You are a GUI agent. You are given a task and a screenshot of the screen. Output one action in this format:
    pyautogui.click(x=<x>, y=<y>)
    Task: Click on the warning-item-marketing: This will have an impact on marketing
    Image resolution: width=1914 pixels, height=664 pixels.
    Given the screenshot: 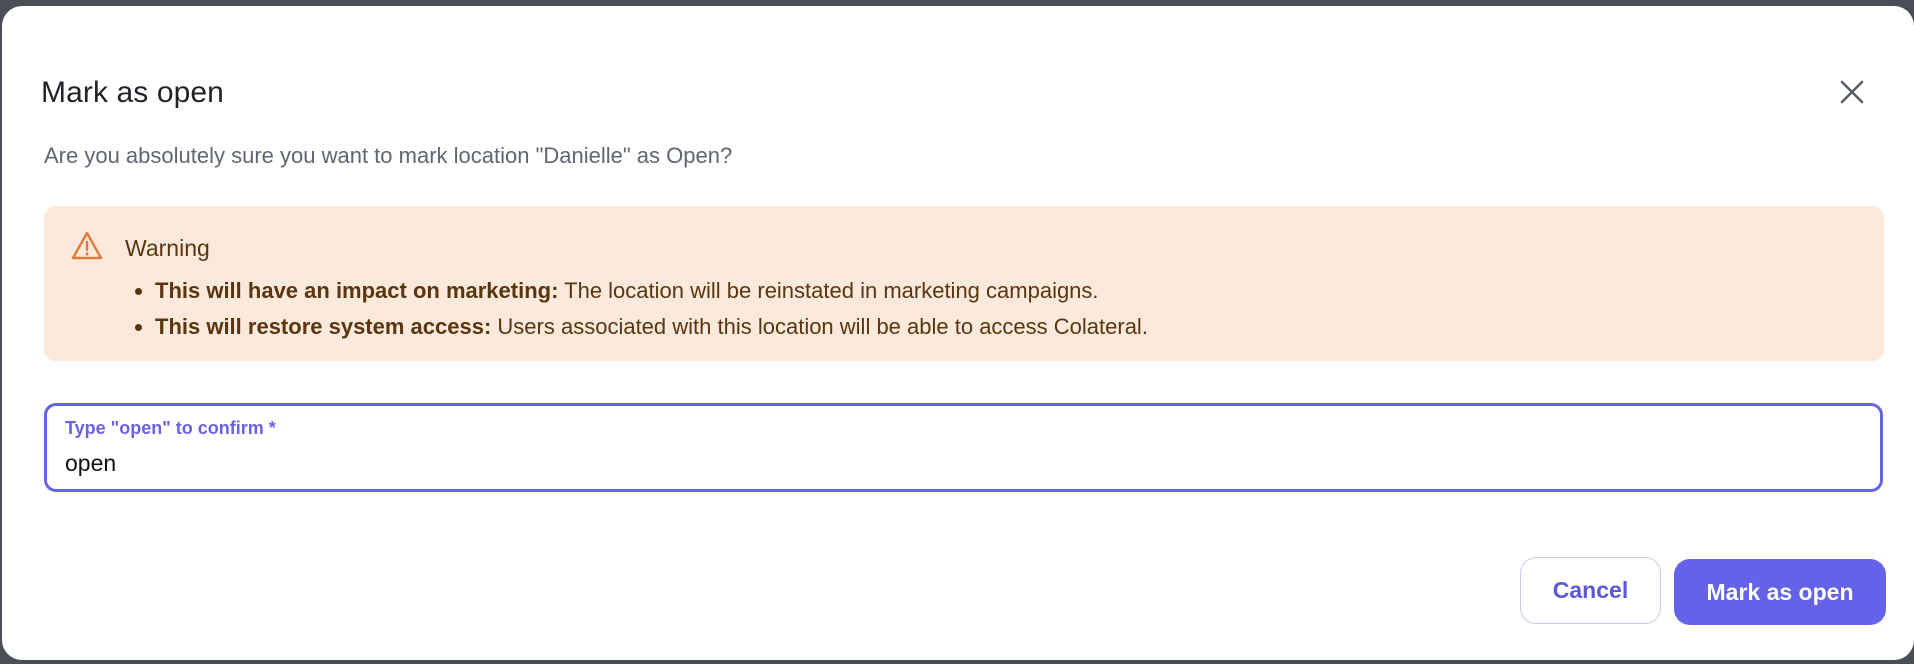 What is the action you would take?
    pyautogui.click(x=651, y=291)
    